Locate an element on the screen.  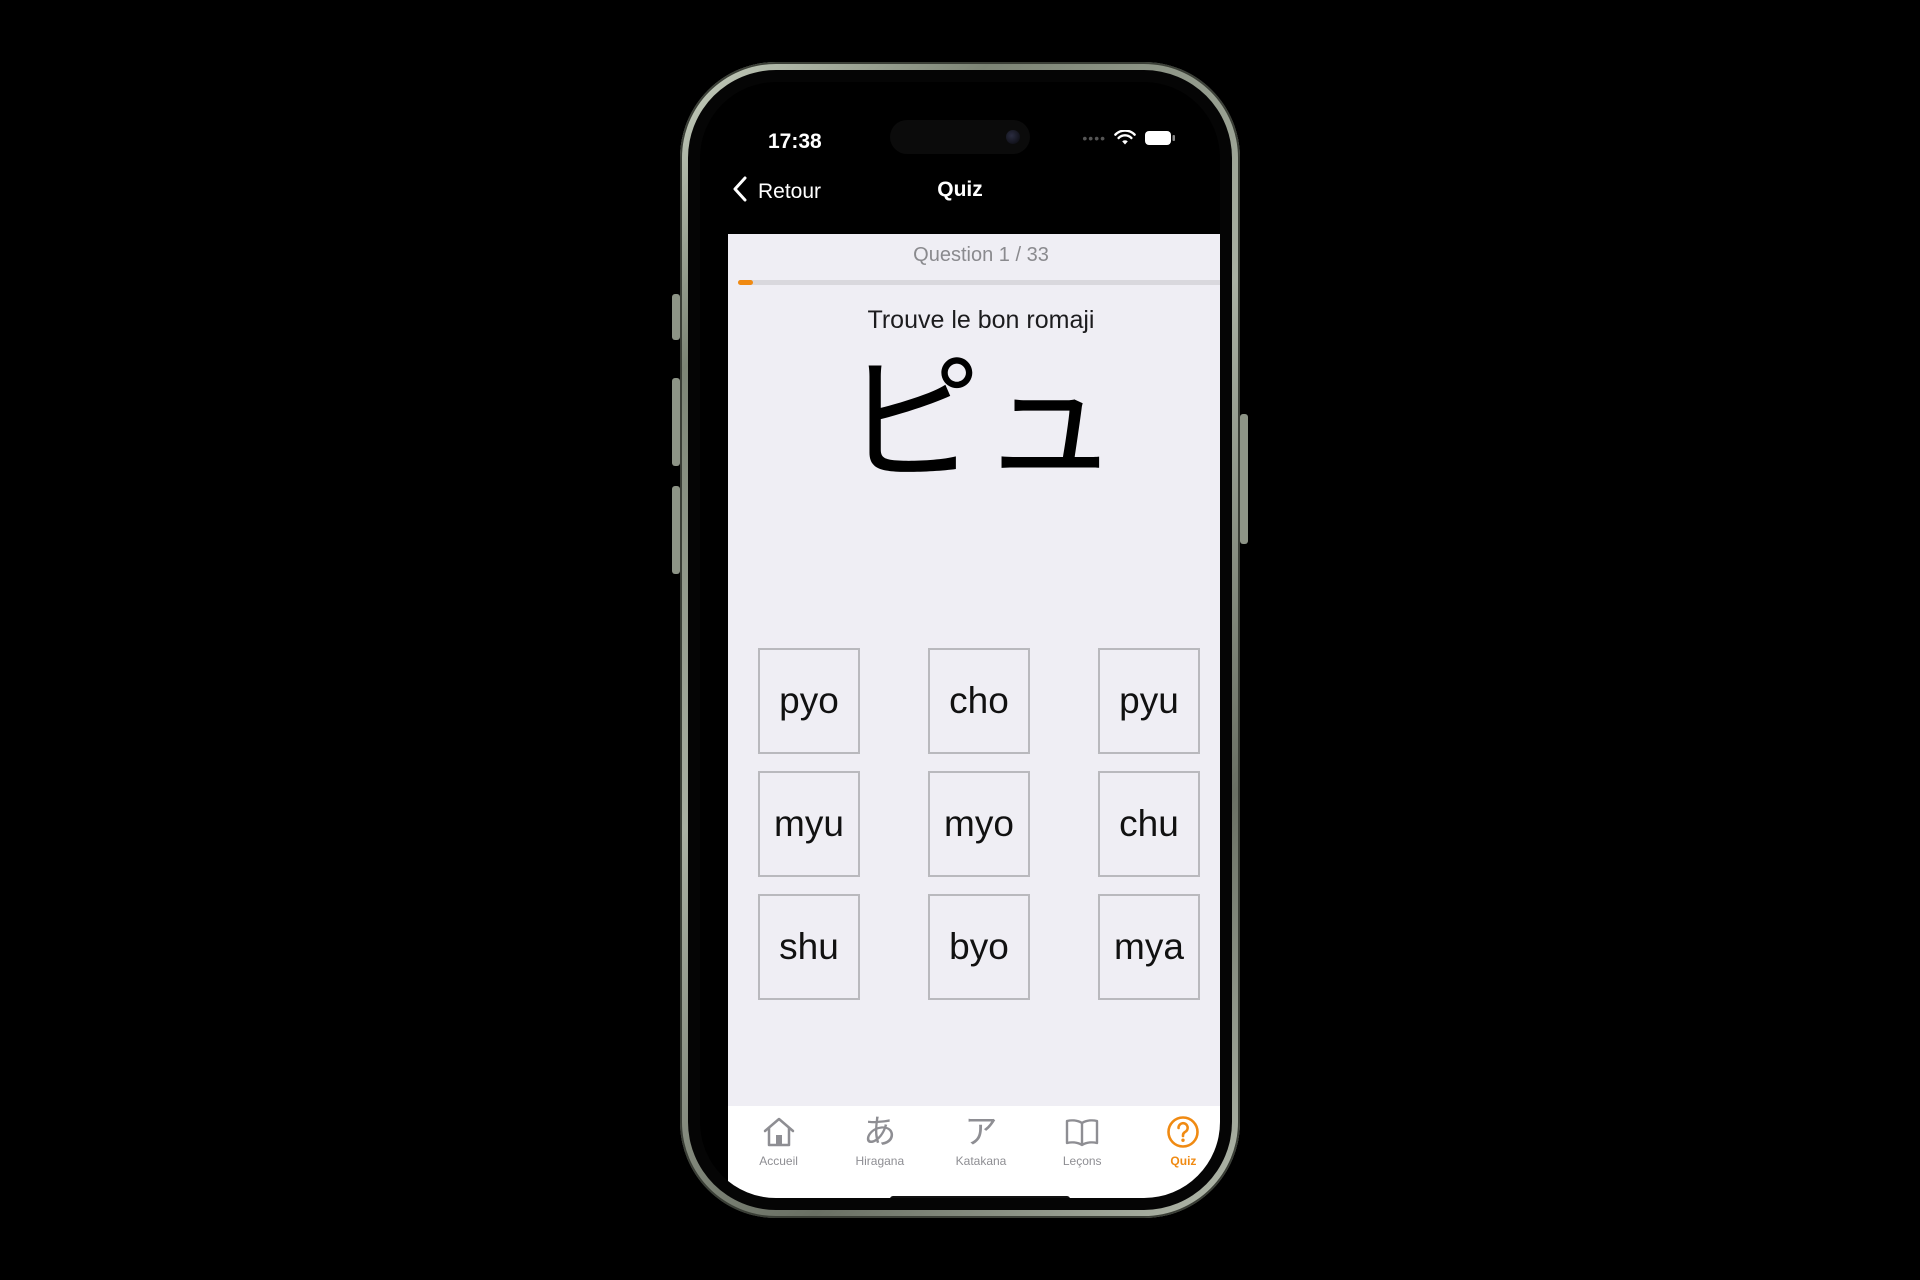
tab-lecons: Leçons is located at coordinates (1082, 1152).